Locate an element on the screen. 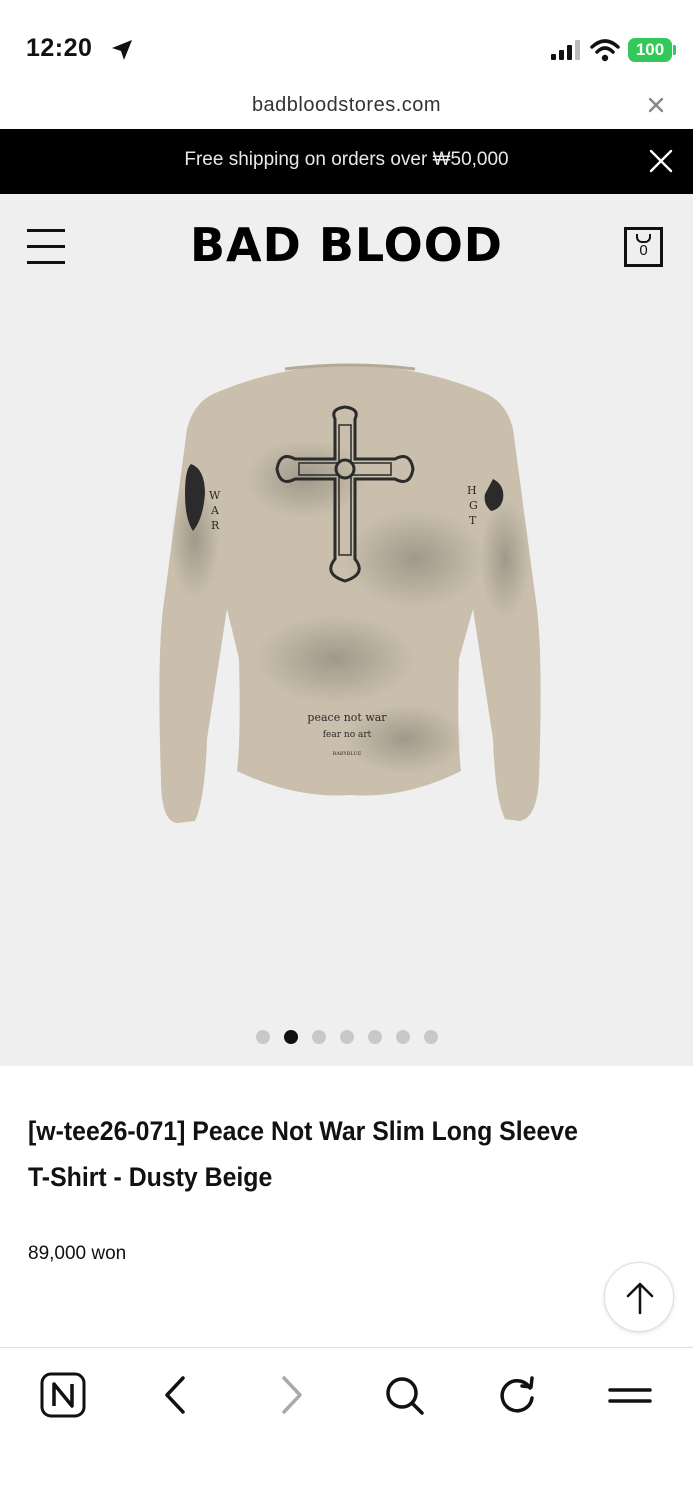 The height and width of the screenshot is (1500, 693). product-price: 89,000 won is located at coordinates (77, 1253).